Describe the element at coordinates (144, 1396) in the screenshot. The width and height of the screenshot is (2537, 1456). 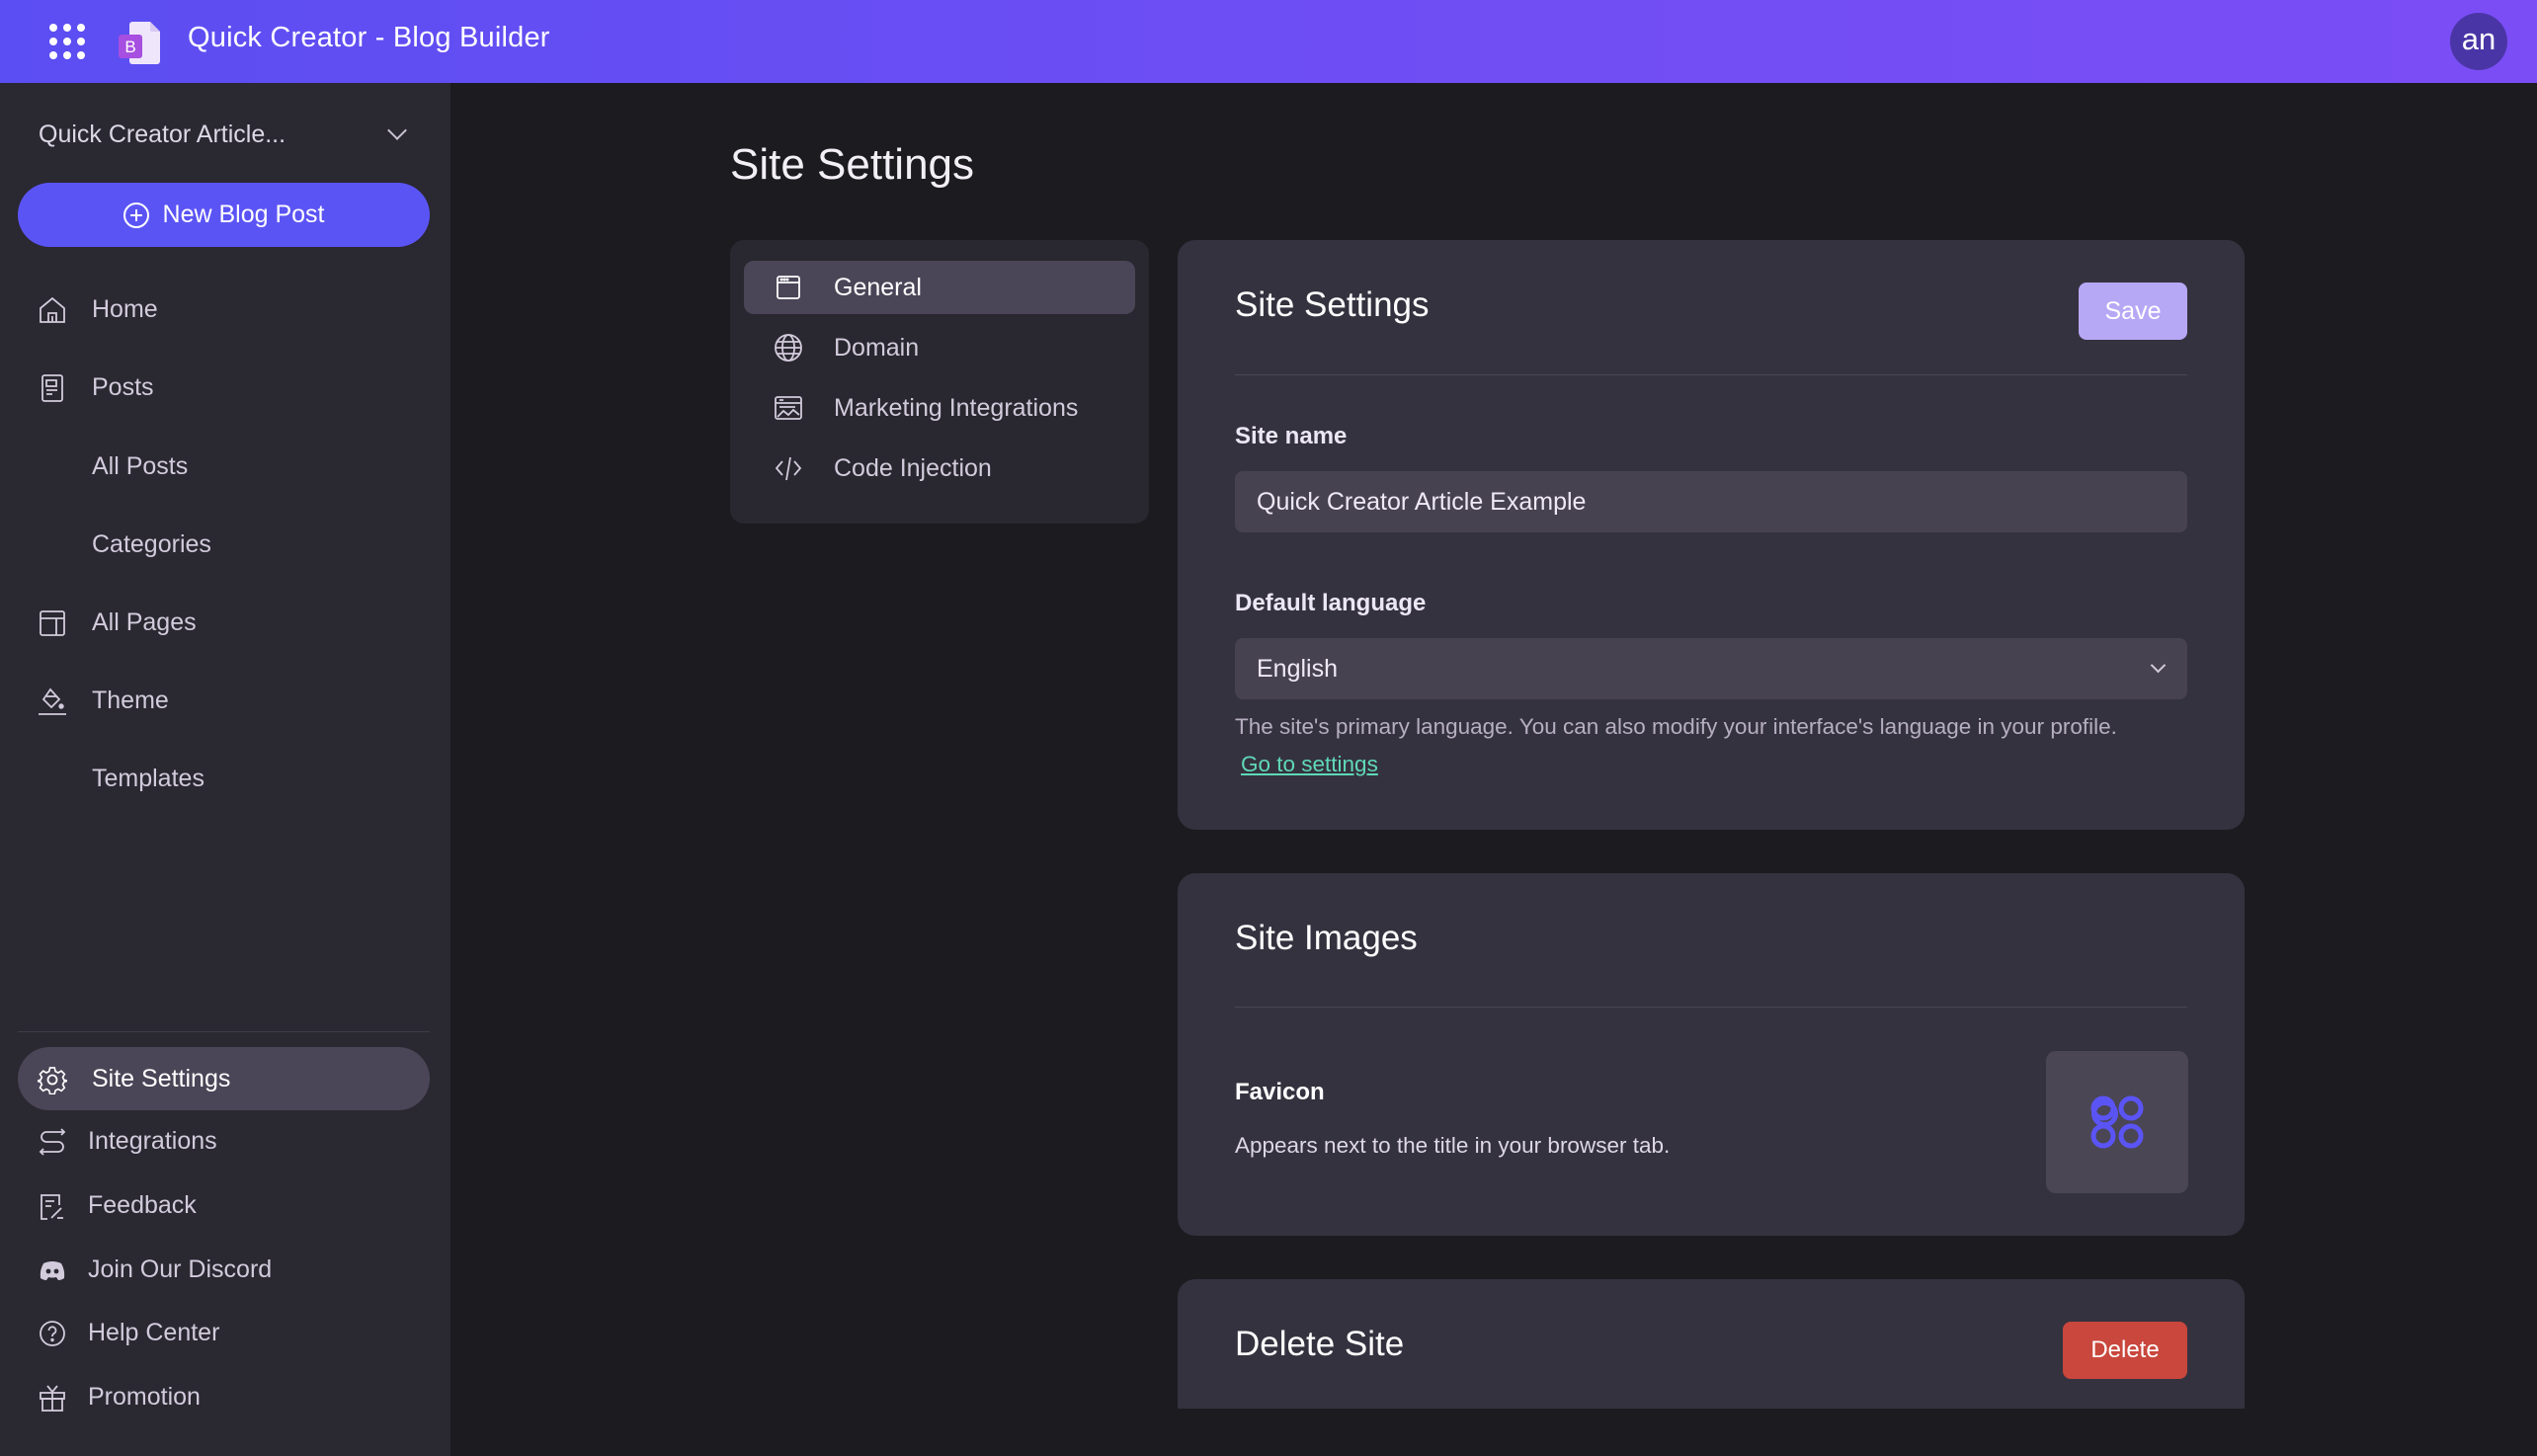
I see `sidebar-item-label: Promotion` at that location.